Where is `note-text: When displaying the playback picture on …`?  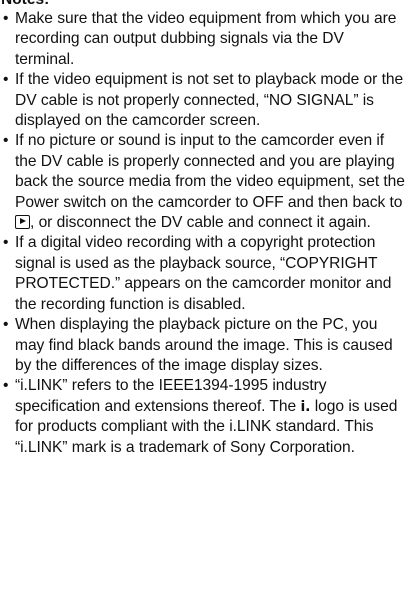 note-text: When displaying the playback picture on … is located at coordinates (204, 345).